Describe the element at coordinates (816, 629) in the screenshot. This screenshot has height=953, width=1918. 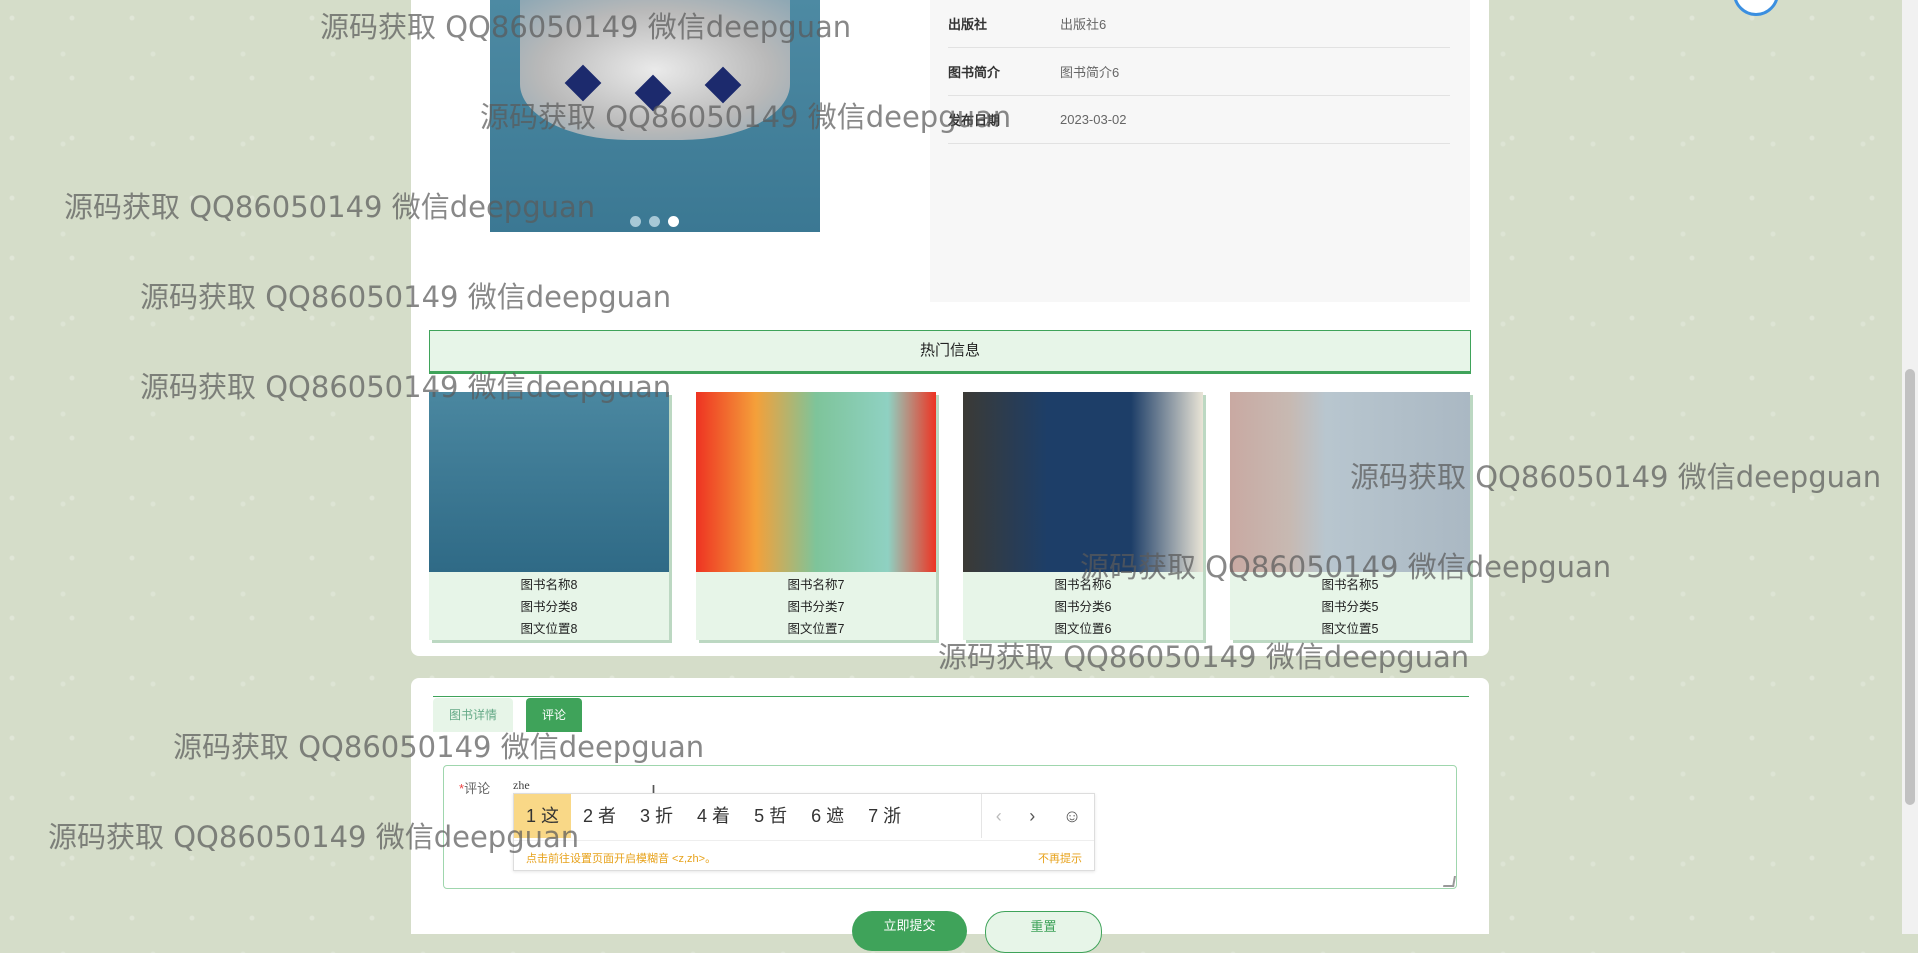
I see `book-location: 图文位置7` at that location.